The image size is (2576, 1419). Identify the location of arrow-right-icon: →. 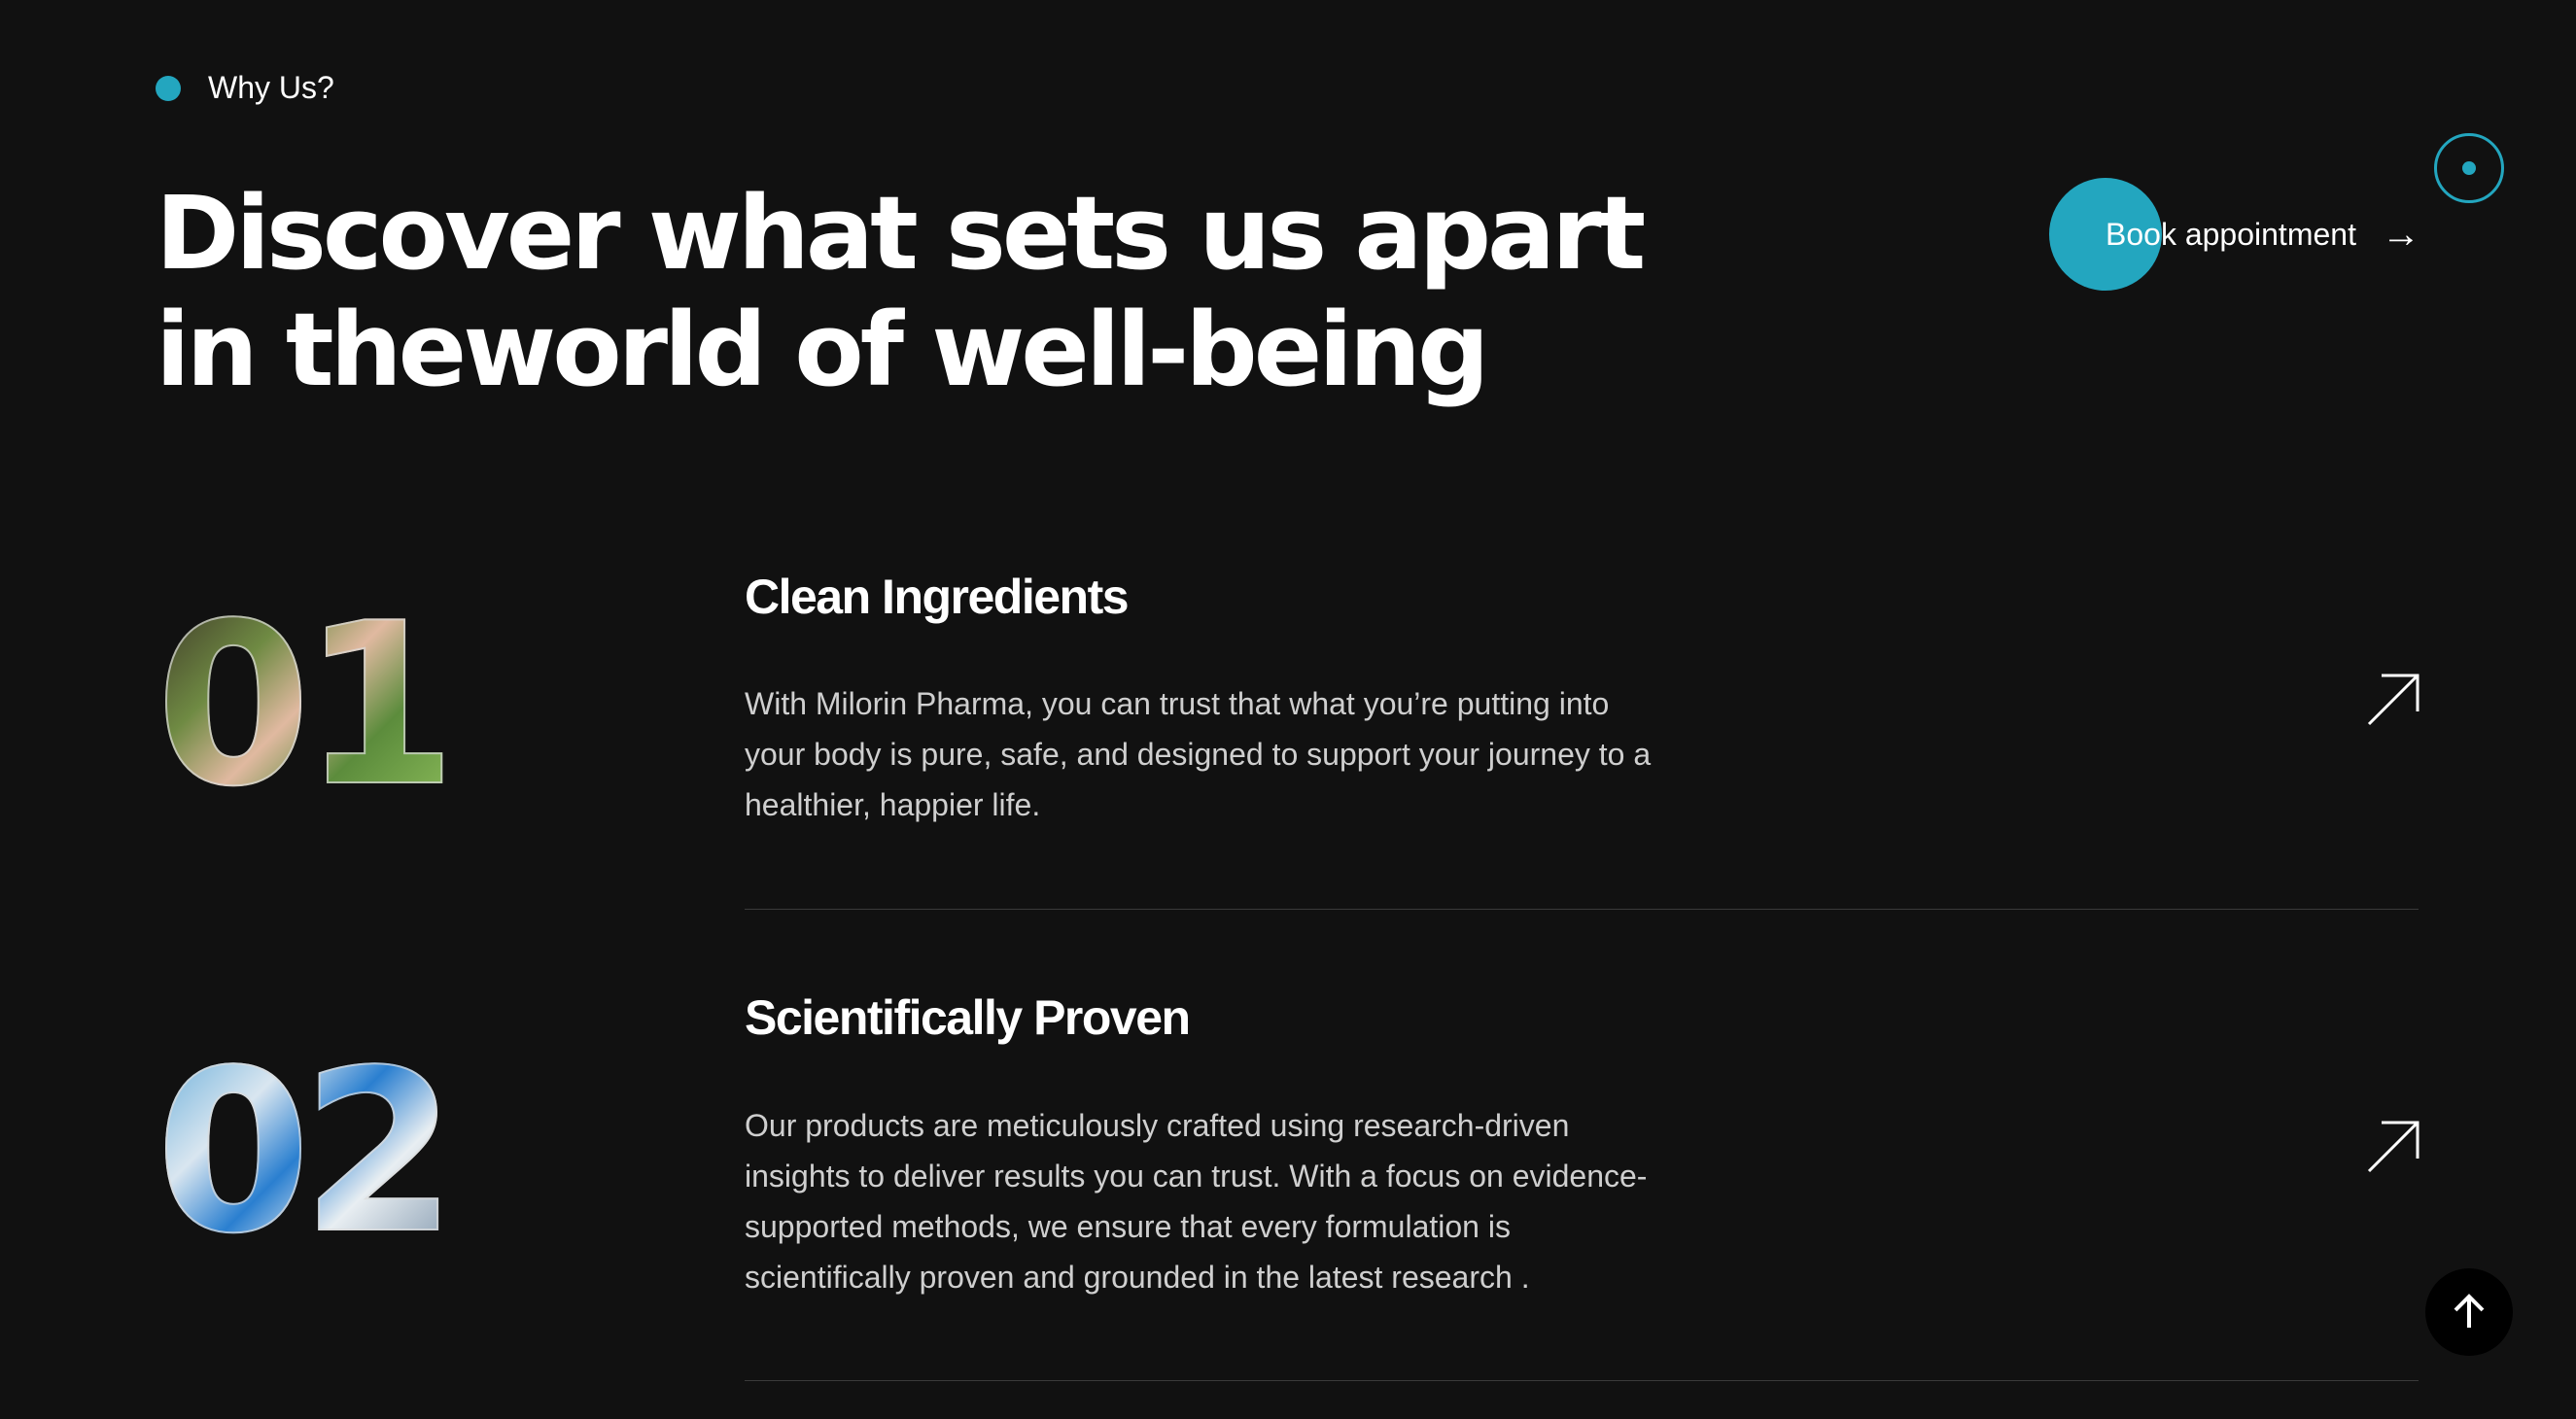
(2400, 234).